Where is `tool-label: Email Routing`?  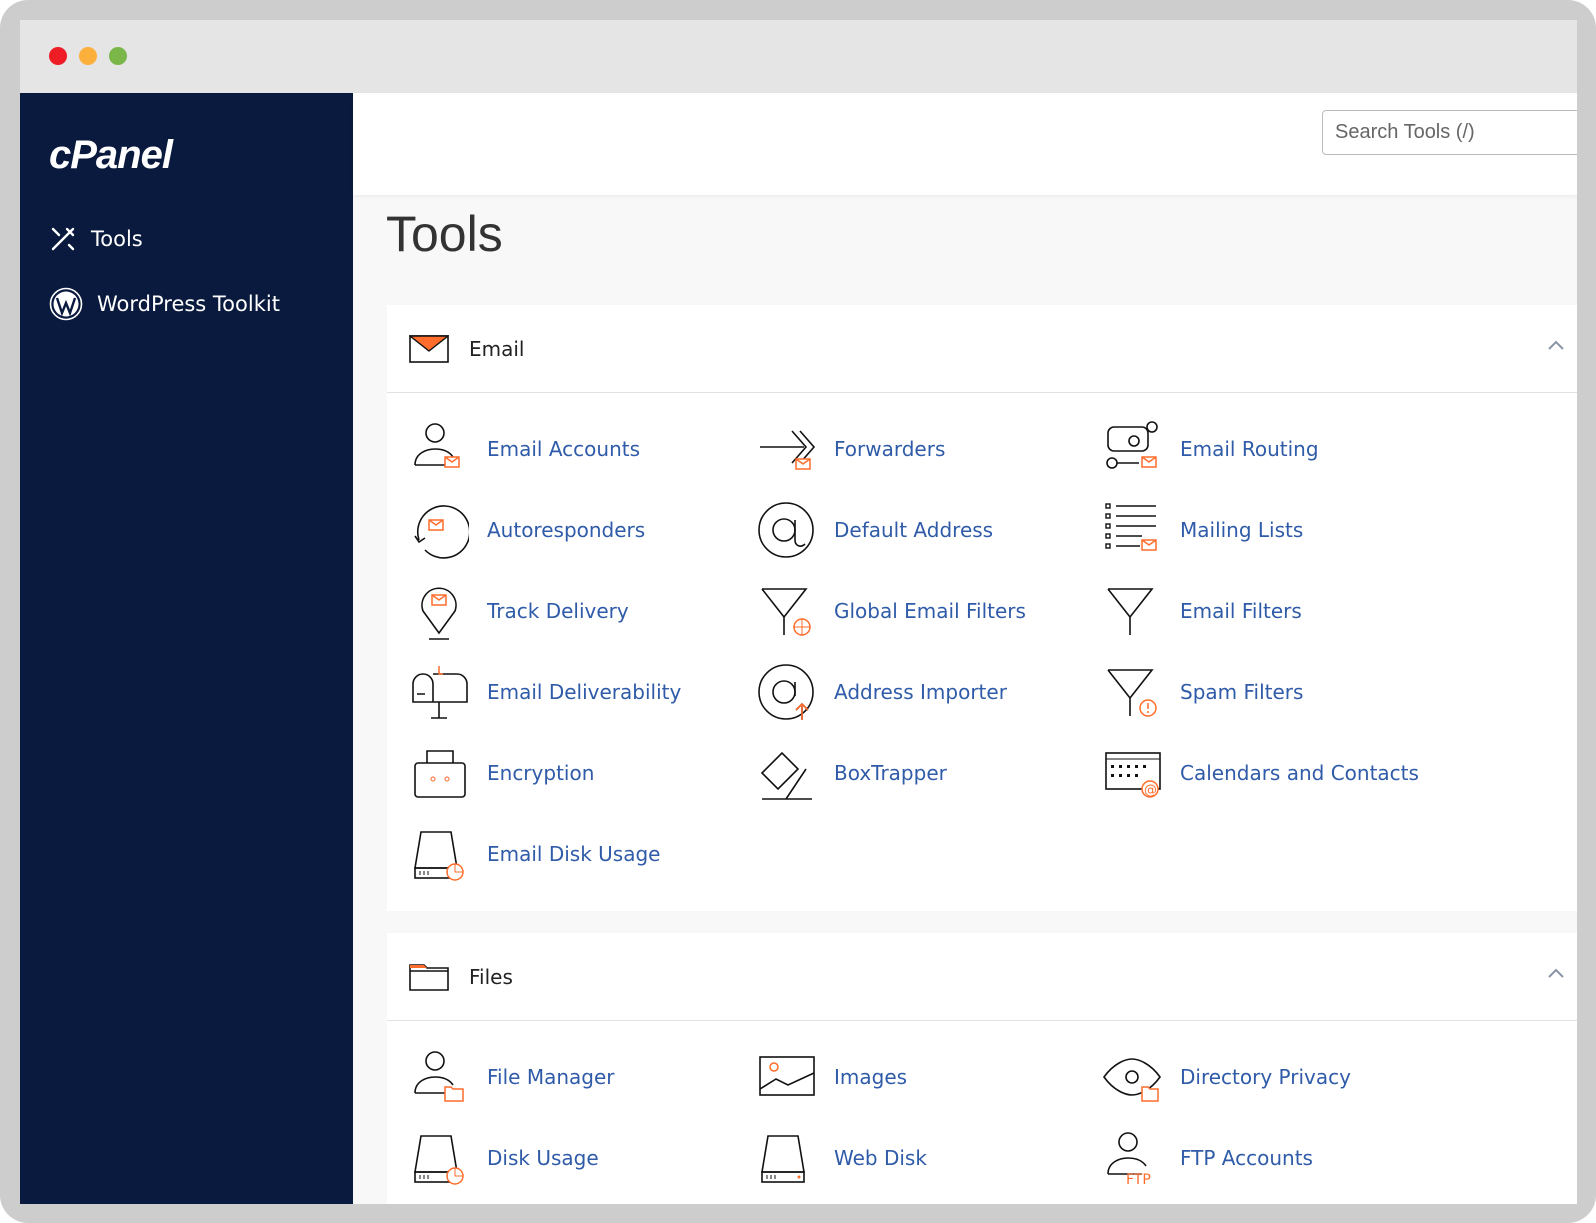
tool-label: Email Routing is located at coordinates (1249, 449).